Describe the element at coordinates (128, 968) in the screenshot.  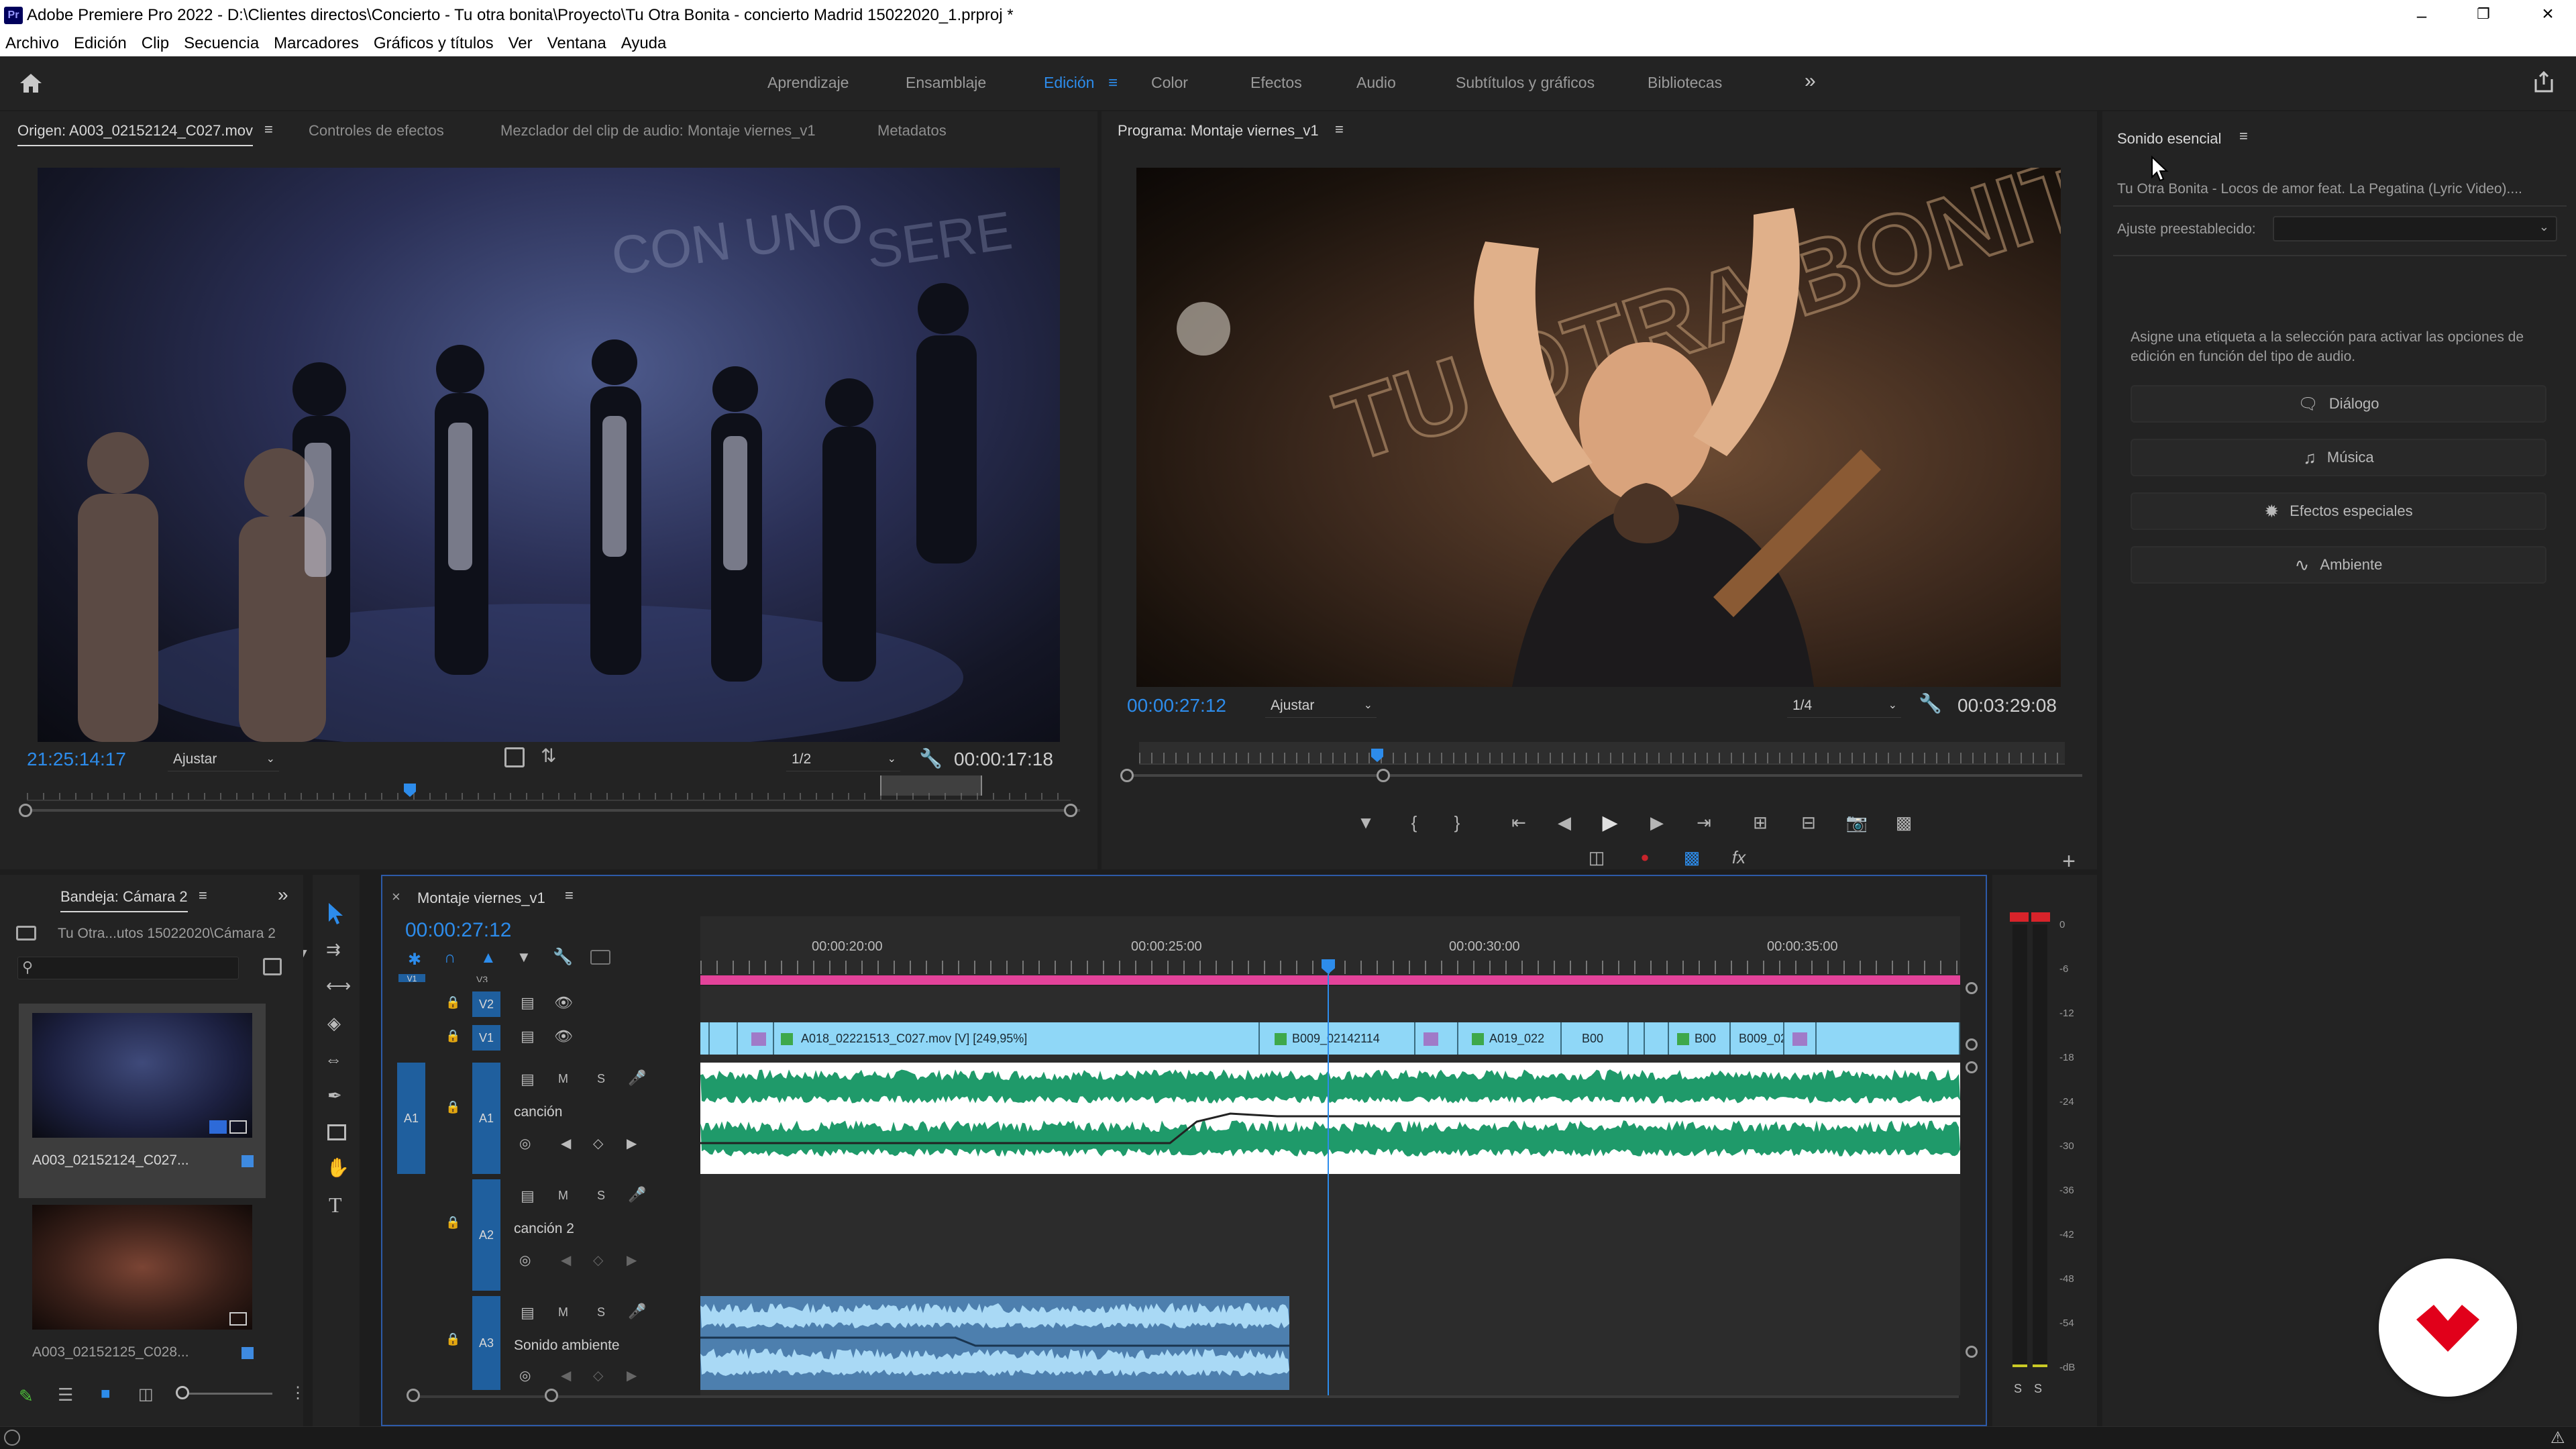
I see `bin-search-input: ⚲` at that location.